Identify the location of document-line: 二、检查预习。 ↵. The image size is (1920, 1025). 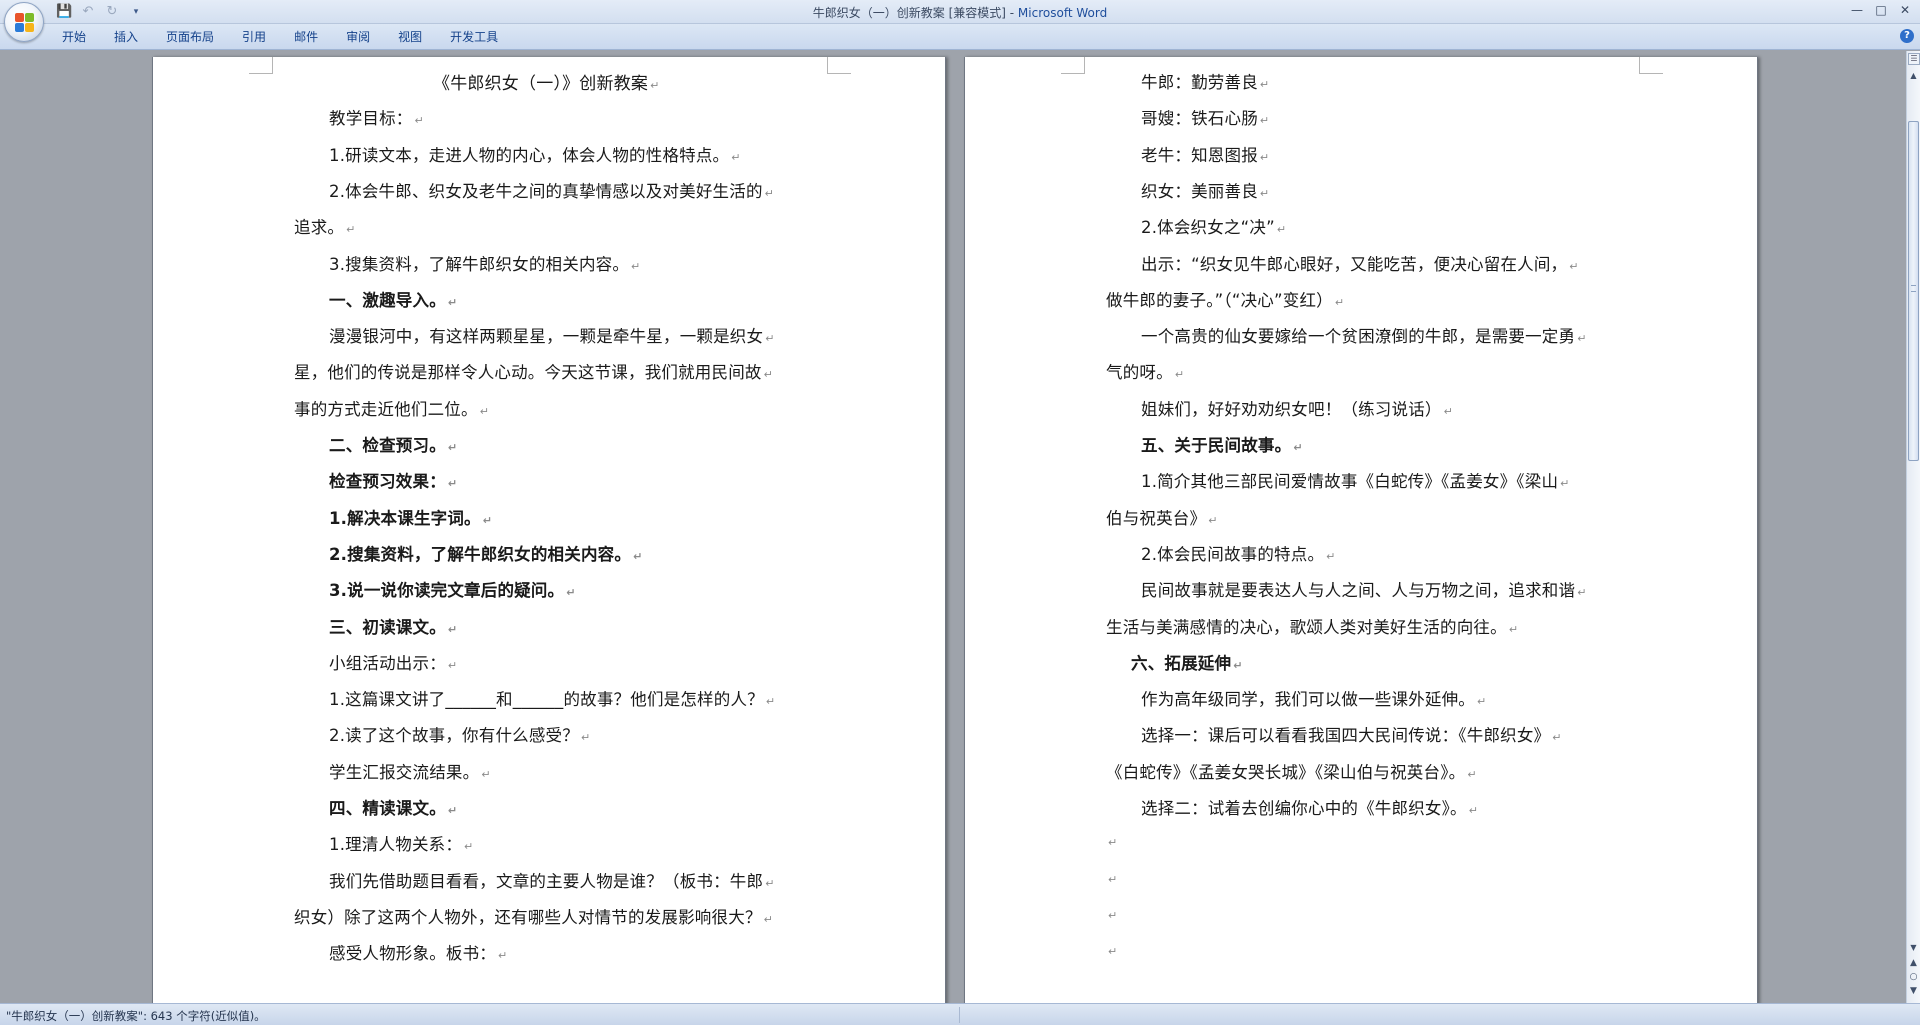
(393, 444).